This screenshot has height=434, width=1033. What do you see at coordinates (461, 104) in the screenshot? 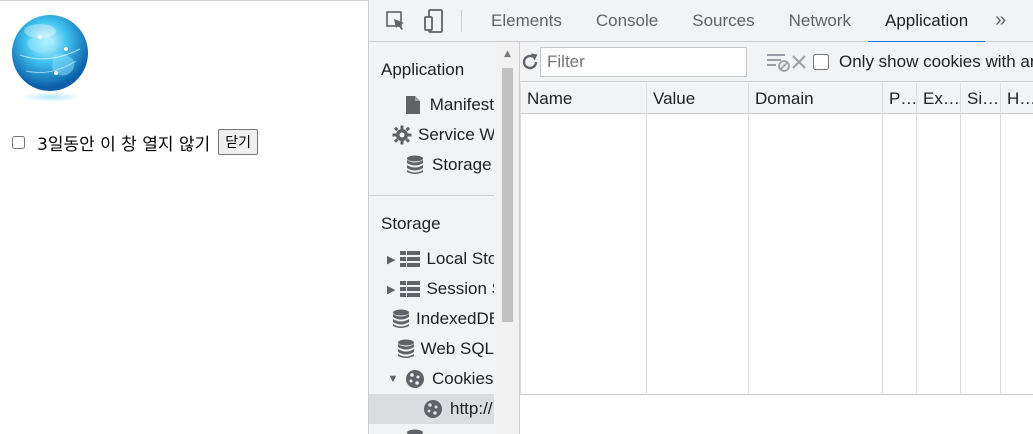
I see `sidebar-item-label: Manifest` at bounding box center [461, 104].